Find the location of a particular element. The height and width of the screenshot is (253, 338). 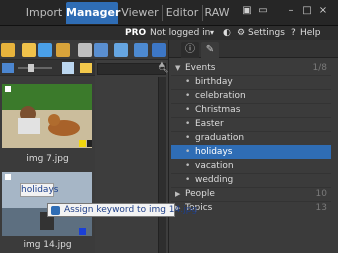

help-icon: ? is located at coordinates (293, 33).